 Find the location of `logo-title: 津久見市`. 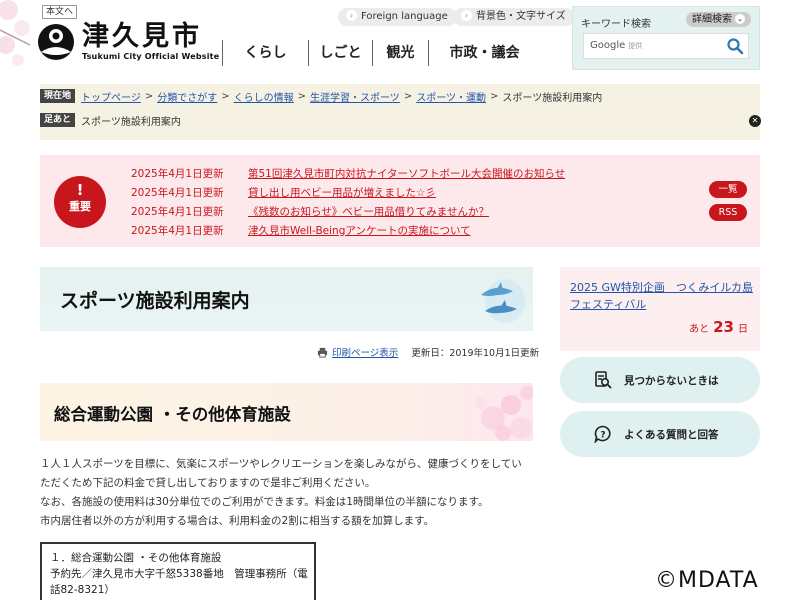

logo-title: 津久見市 is located at coordinates (142, 36).